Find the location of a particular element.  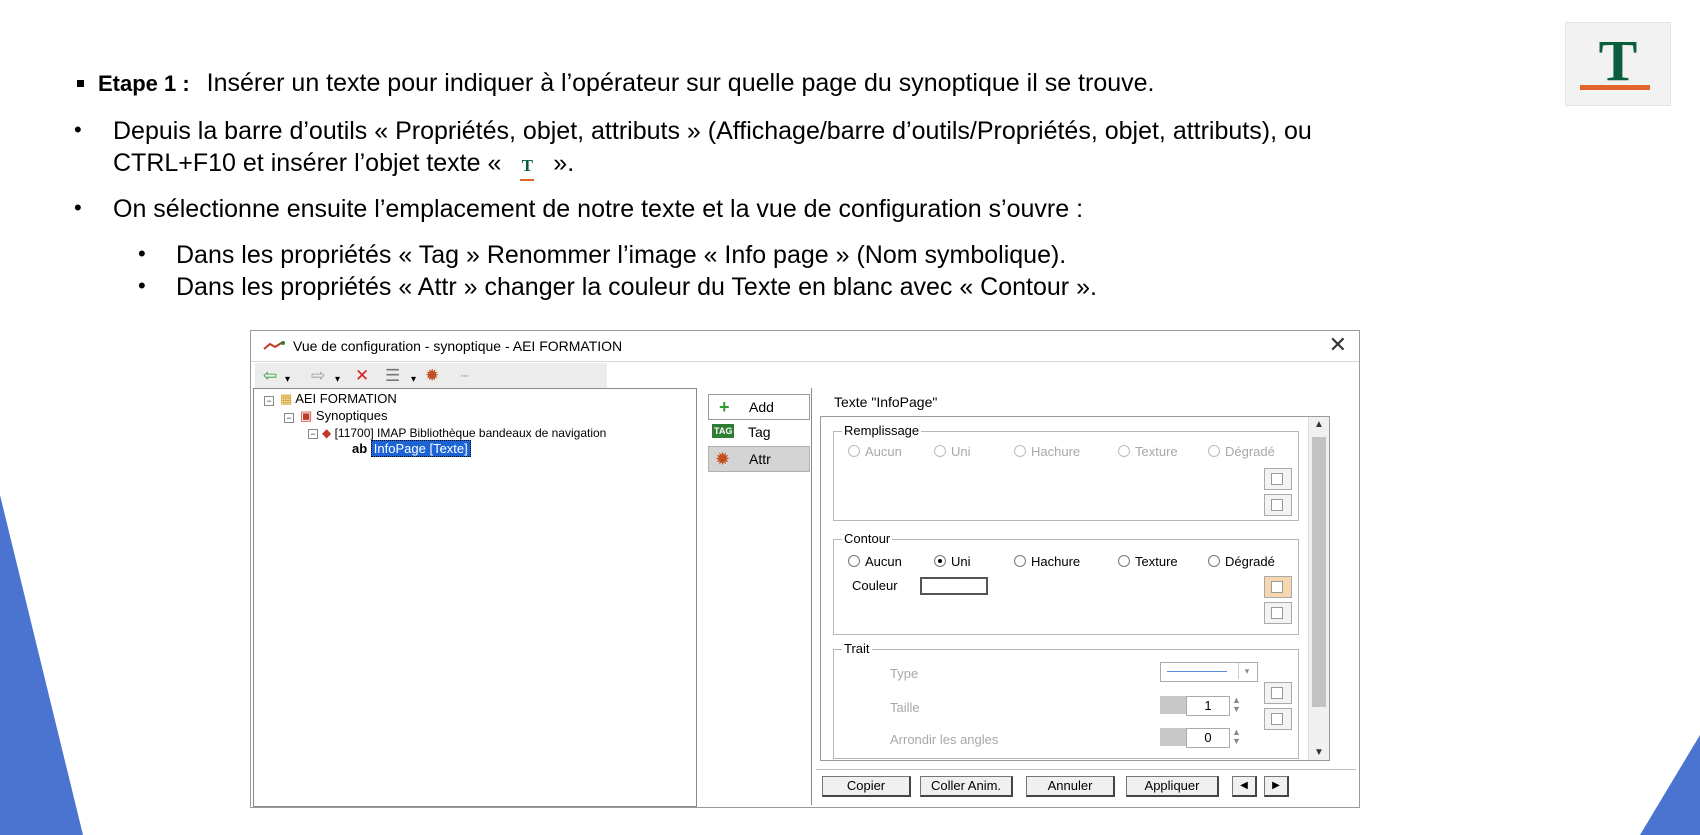

attr-tab: ✹ Attr is located at coordinates (759, 459).